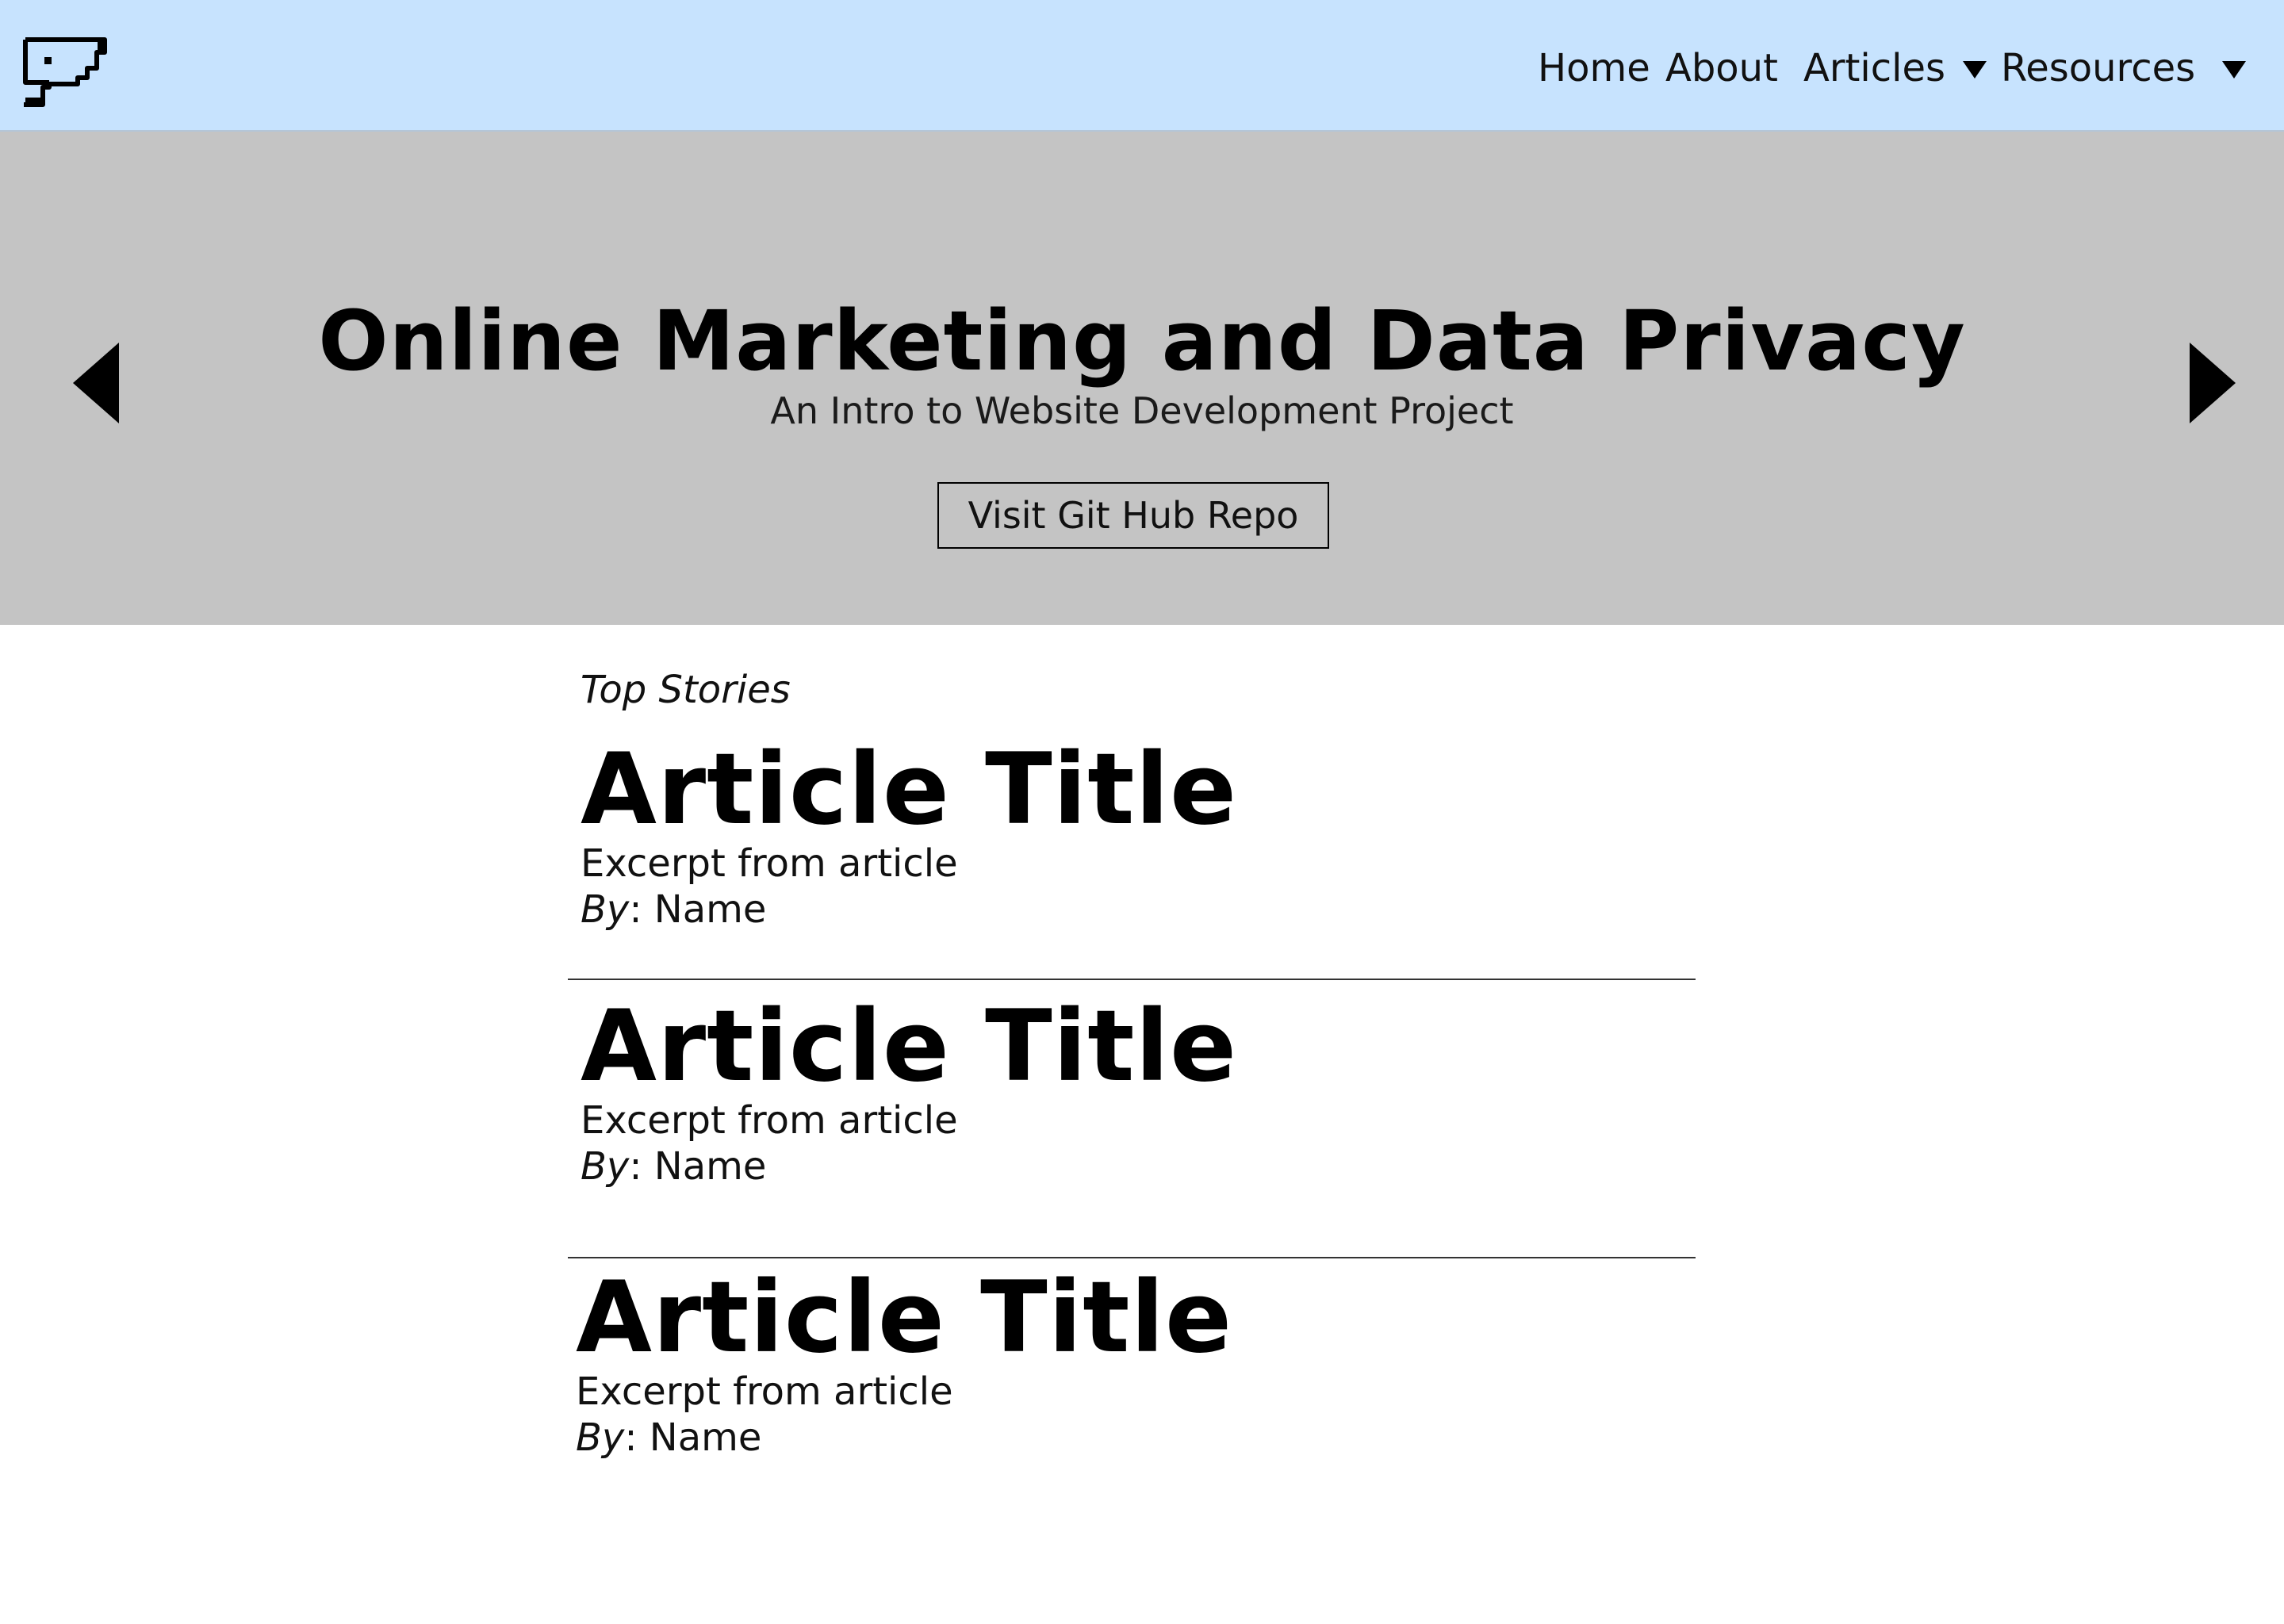 The width and height of the screenshot is (2284, 1624). I want to click on security-camera-icon, so click(64, 70).